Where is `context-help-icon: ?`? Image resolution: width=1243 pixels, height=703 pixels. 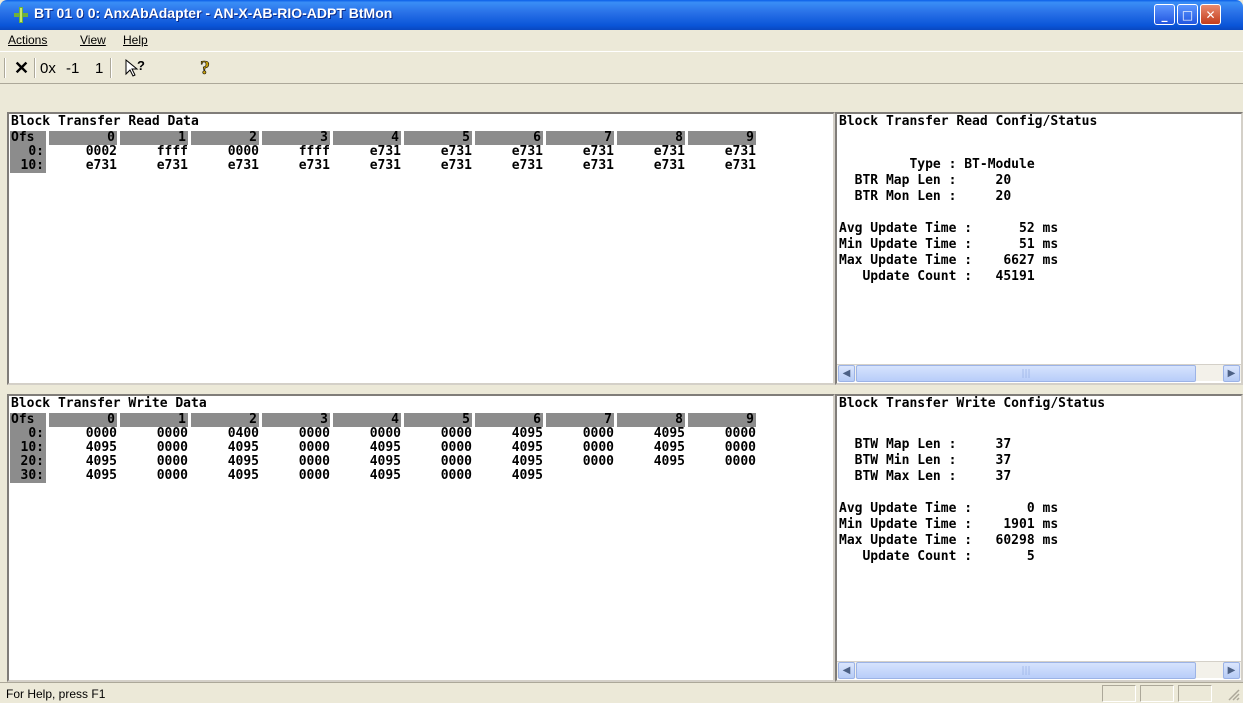 context-help-icon: ? is located at coordinates (136, 68).